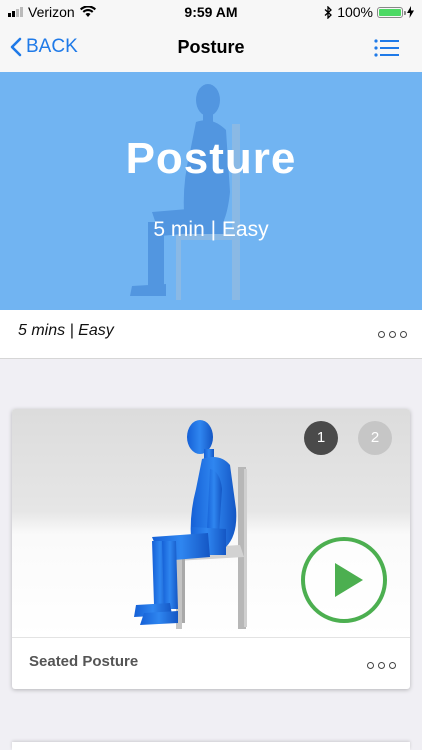  What do you see at coordinates (211, 158) in the screenshot?
I see `hero-title: Posture` at bounding box center [211, 158].